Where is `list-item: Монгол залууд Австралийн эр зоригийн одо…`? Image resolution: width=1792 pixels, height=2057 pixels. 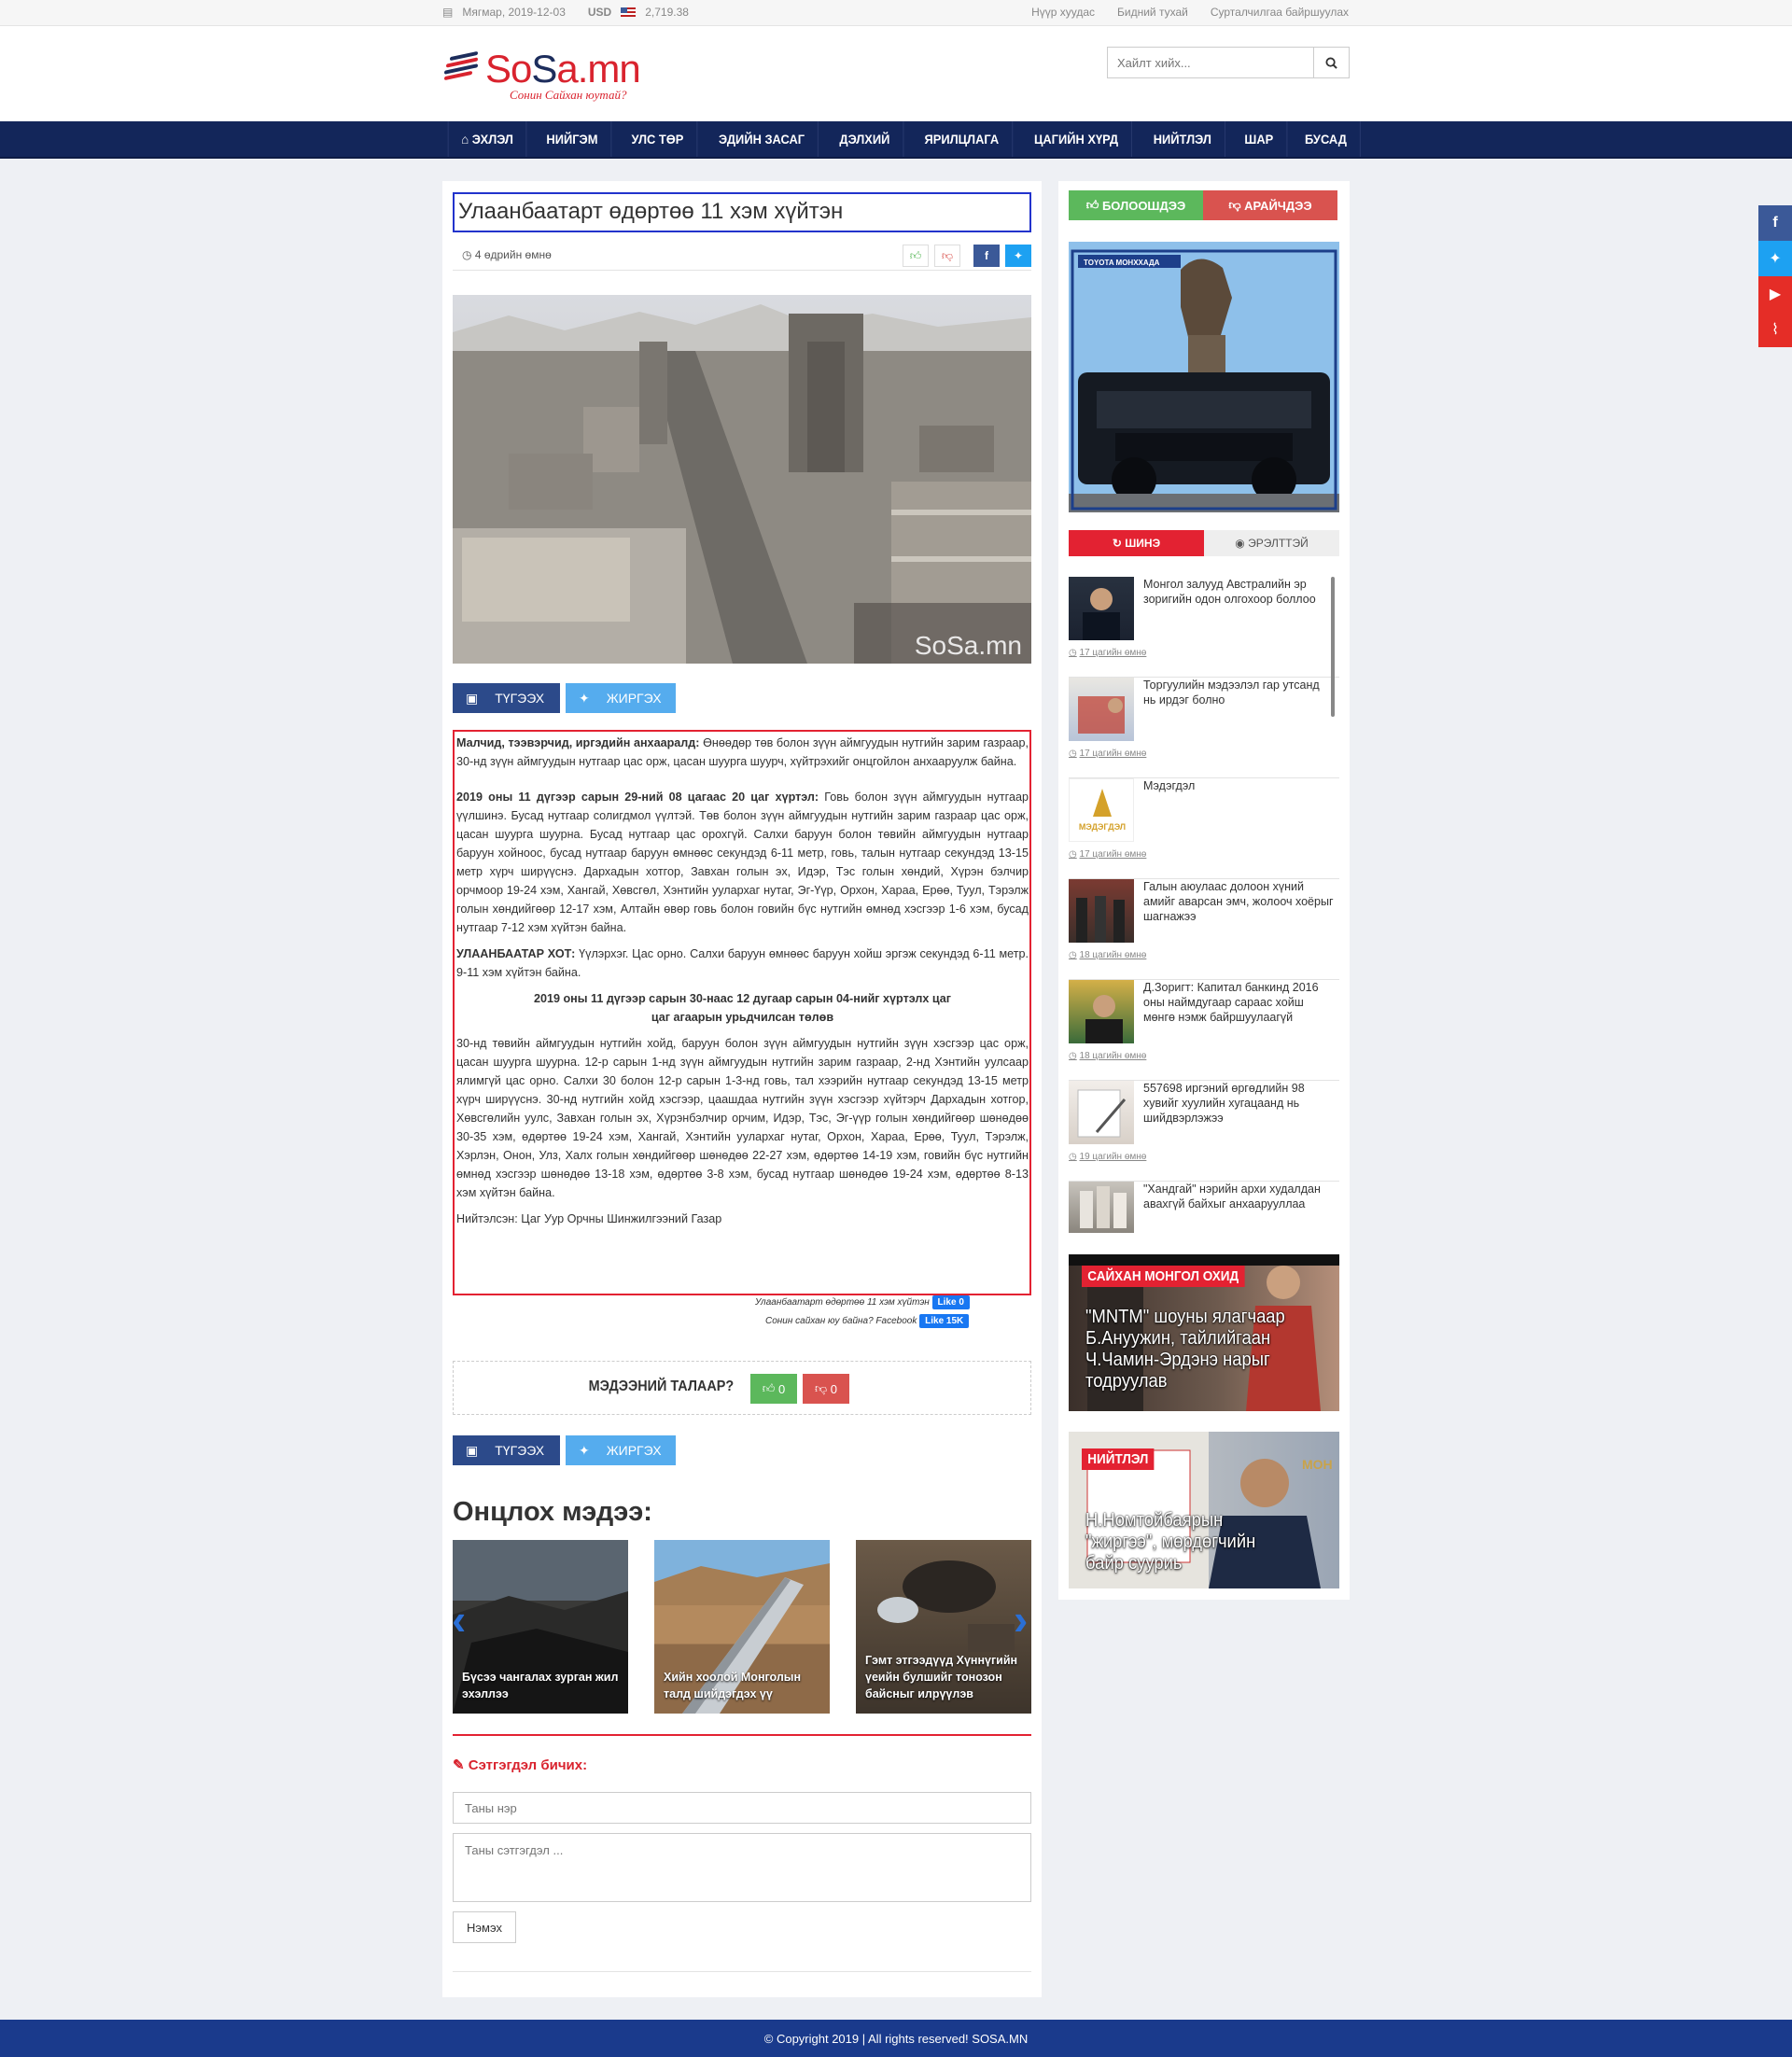 list-item: Монгол залууд Австралийн эр зоригийн одо… is located at coordinates (1204, 627).